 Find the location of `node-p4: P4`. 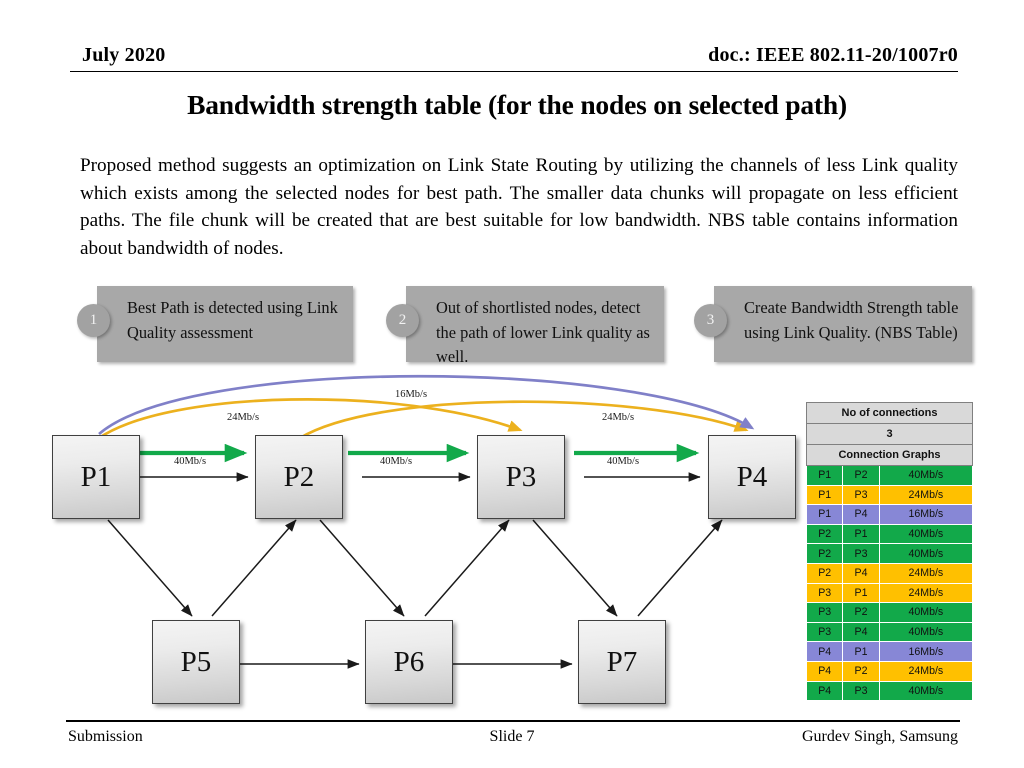

node-p4: P4 is located at coordinates (752, 477).